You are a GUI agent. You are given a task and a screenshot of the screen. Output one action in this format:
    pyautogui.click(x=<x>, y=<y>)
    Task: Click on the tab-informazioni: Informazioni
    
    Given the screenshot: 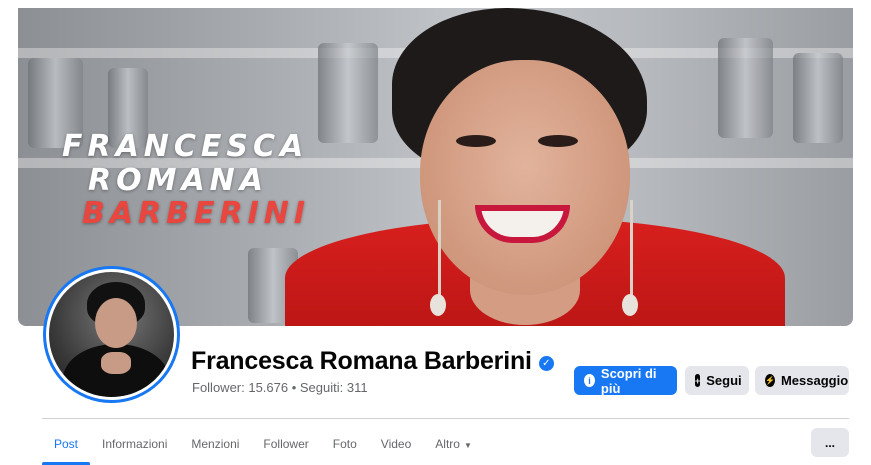 What is the action you would take?
    pyautogui.click(x=134, y=446)
    